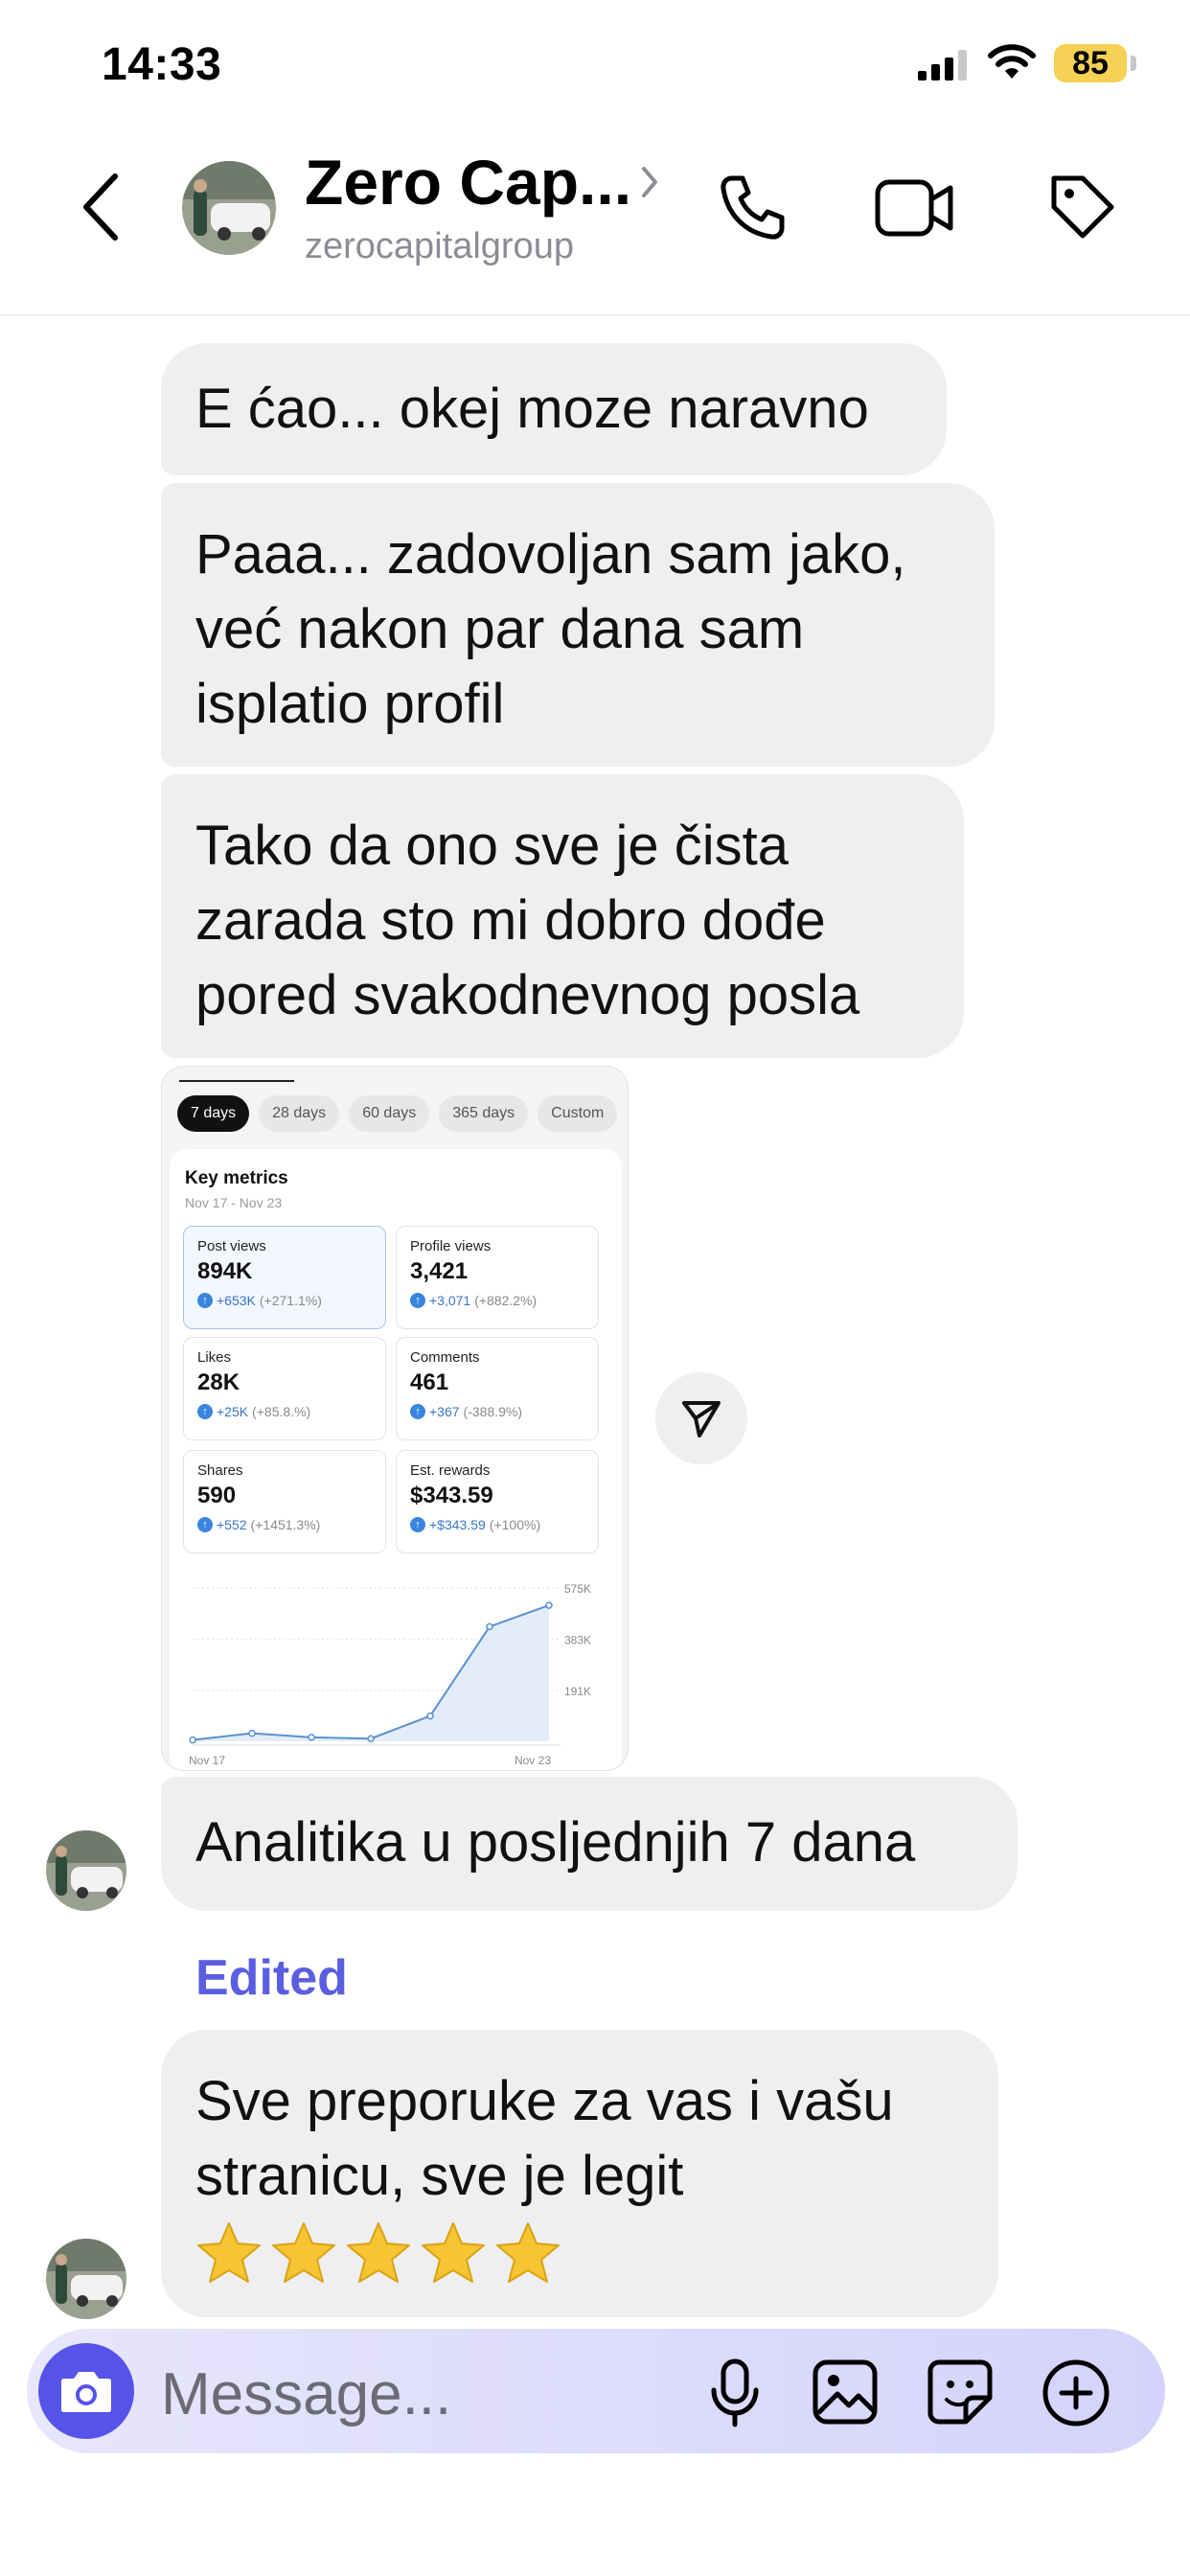 Image resolution: width=1190 pixels, height=2576 pixels. Describe the element at coordinates (237, 1178) in the screenshot. I see `key-metrics-title: Key metrics` at that location.